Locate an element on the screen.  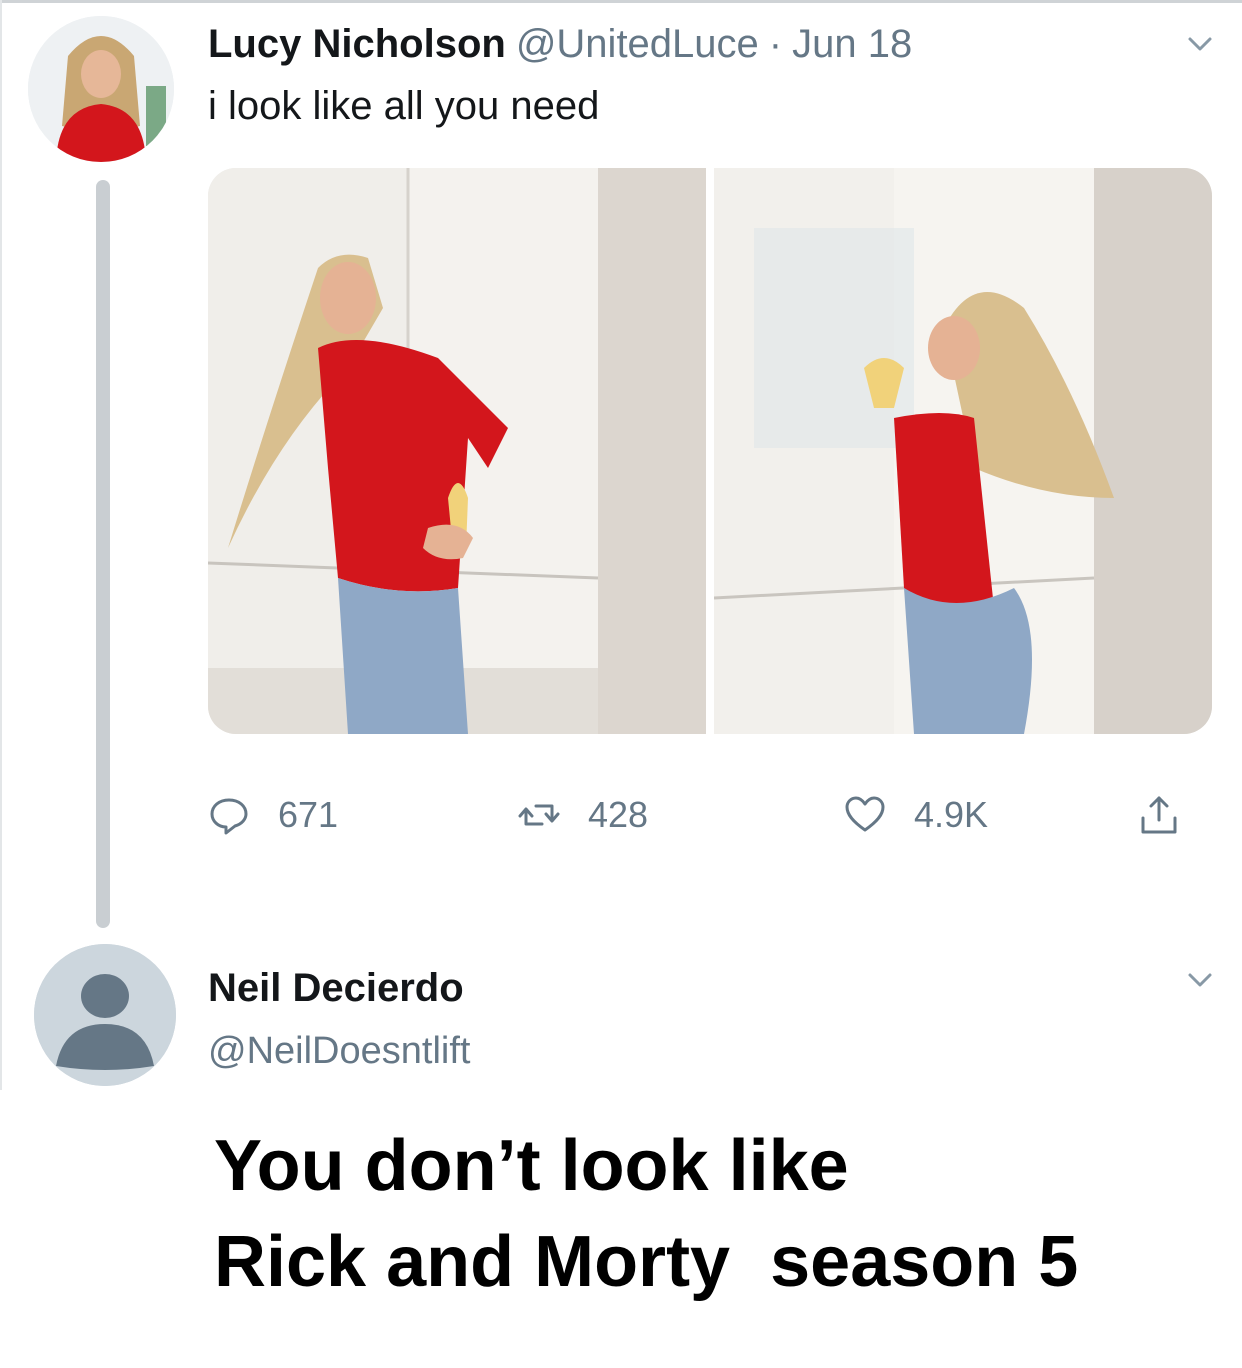
tweet-text: i look like all you need is located at coordinates (404, 106).